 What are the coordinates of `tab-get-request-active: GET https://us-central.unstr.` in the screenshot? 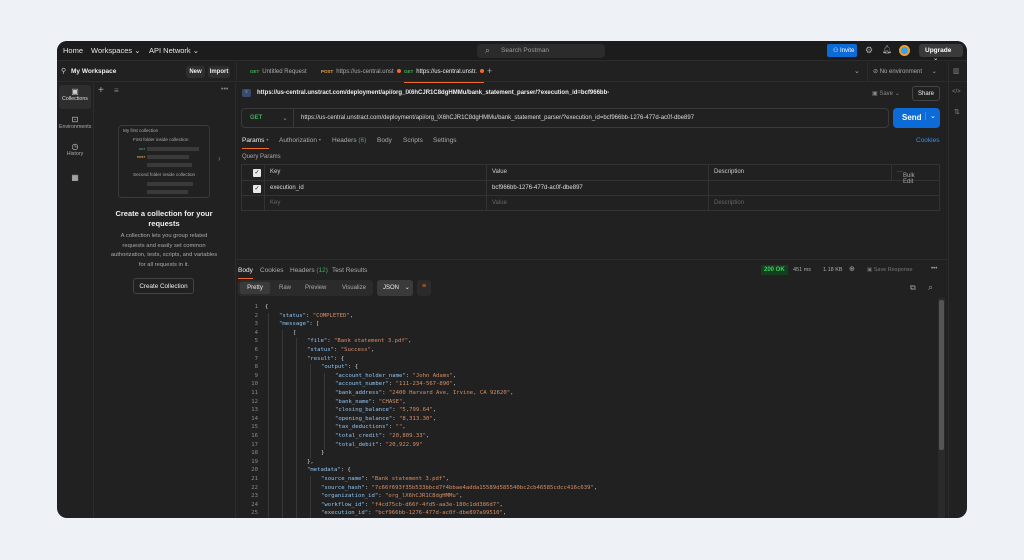 It's located at (444, 76).